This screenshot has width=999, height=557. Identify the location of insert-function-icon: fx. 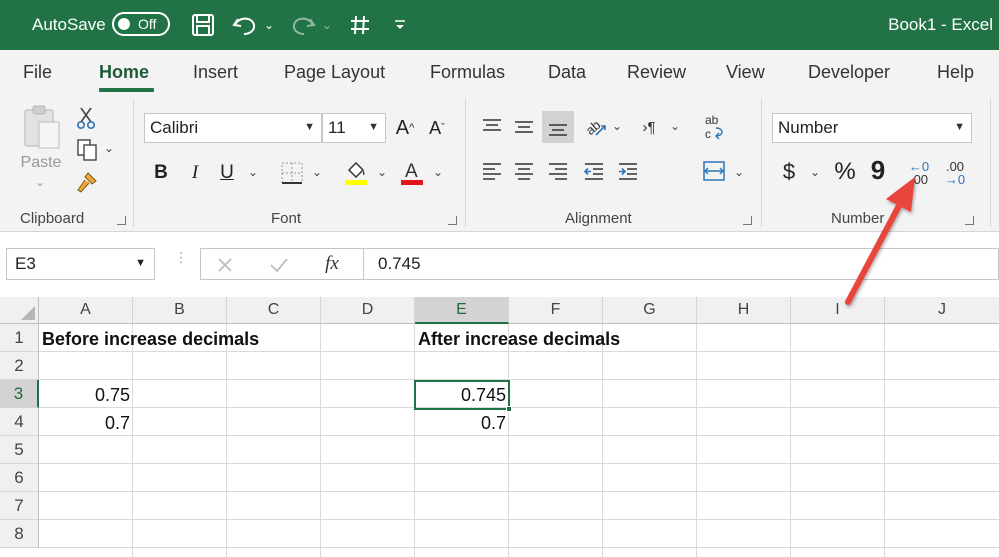
(332, 264).